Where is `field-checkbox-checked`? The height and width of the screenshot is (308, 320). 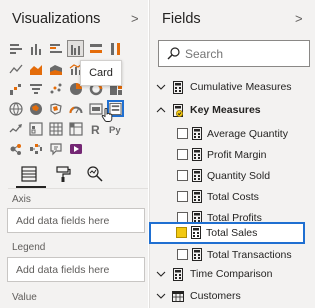
field-checkbox-checked is located at coordinates (181, 232).